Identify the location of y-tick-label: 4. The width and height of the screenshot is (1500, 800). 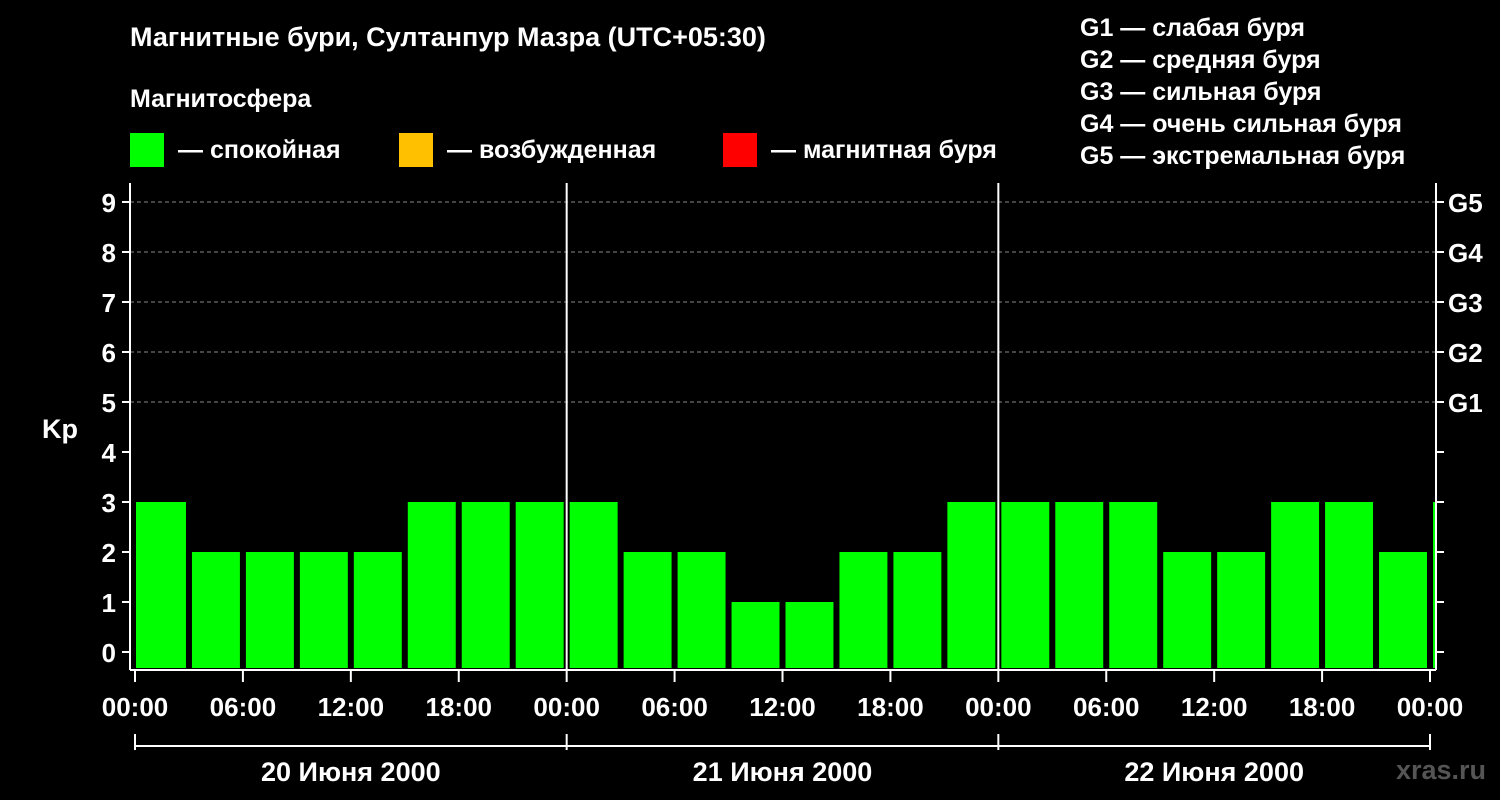
(109, 453).